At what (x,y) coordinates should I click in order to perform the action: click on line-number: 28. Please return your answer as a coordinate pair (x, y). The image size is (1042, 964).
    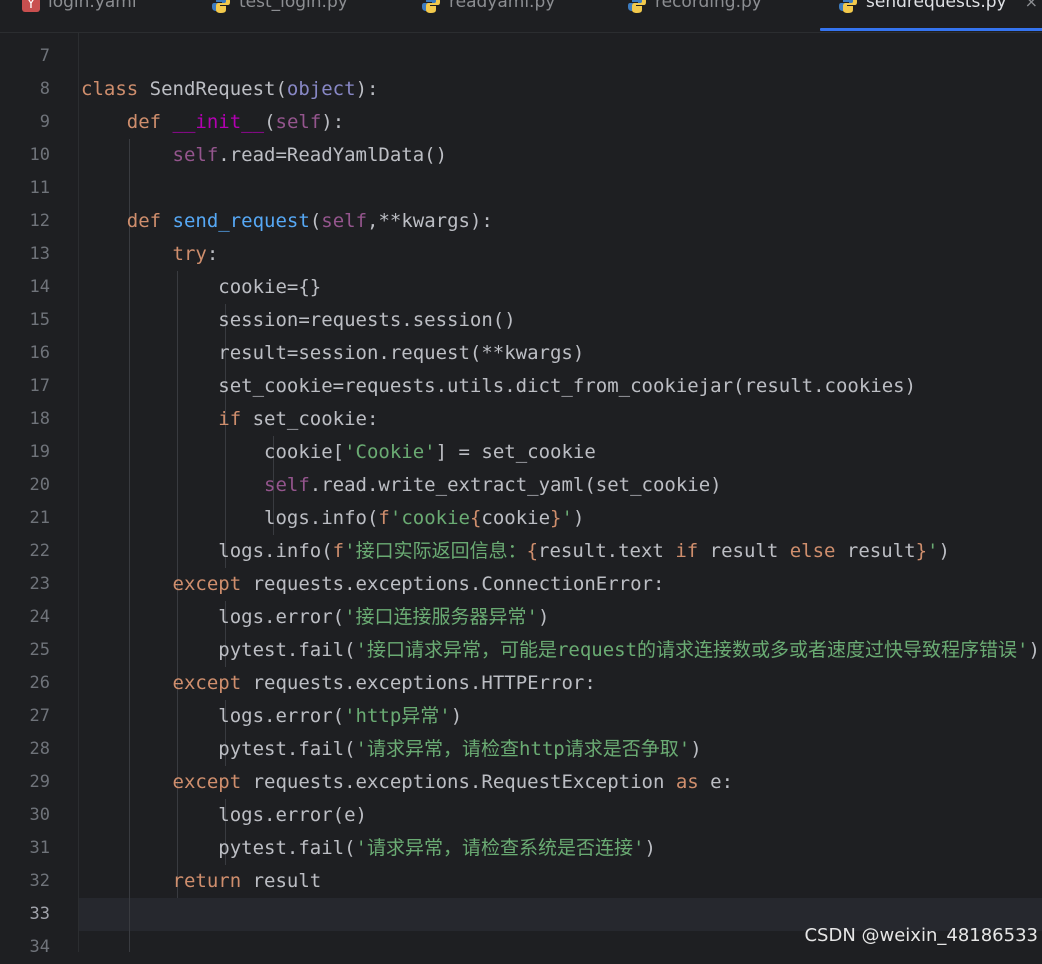
    Looking at the image, I should click on (39, 749).